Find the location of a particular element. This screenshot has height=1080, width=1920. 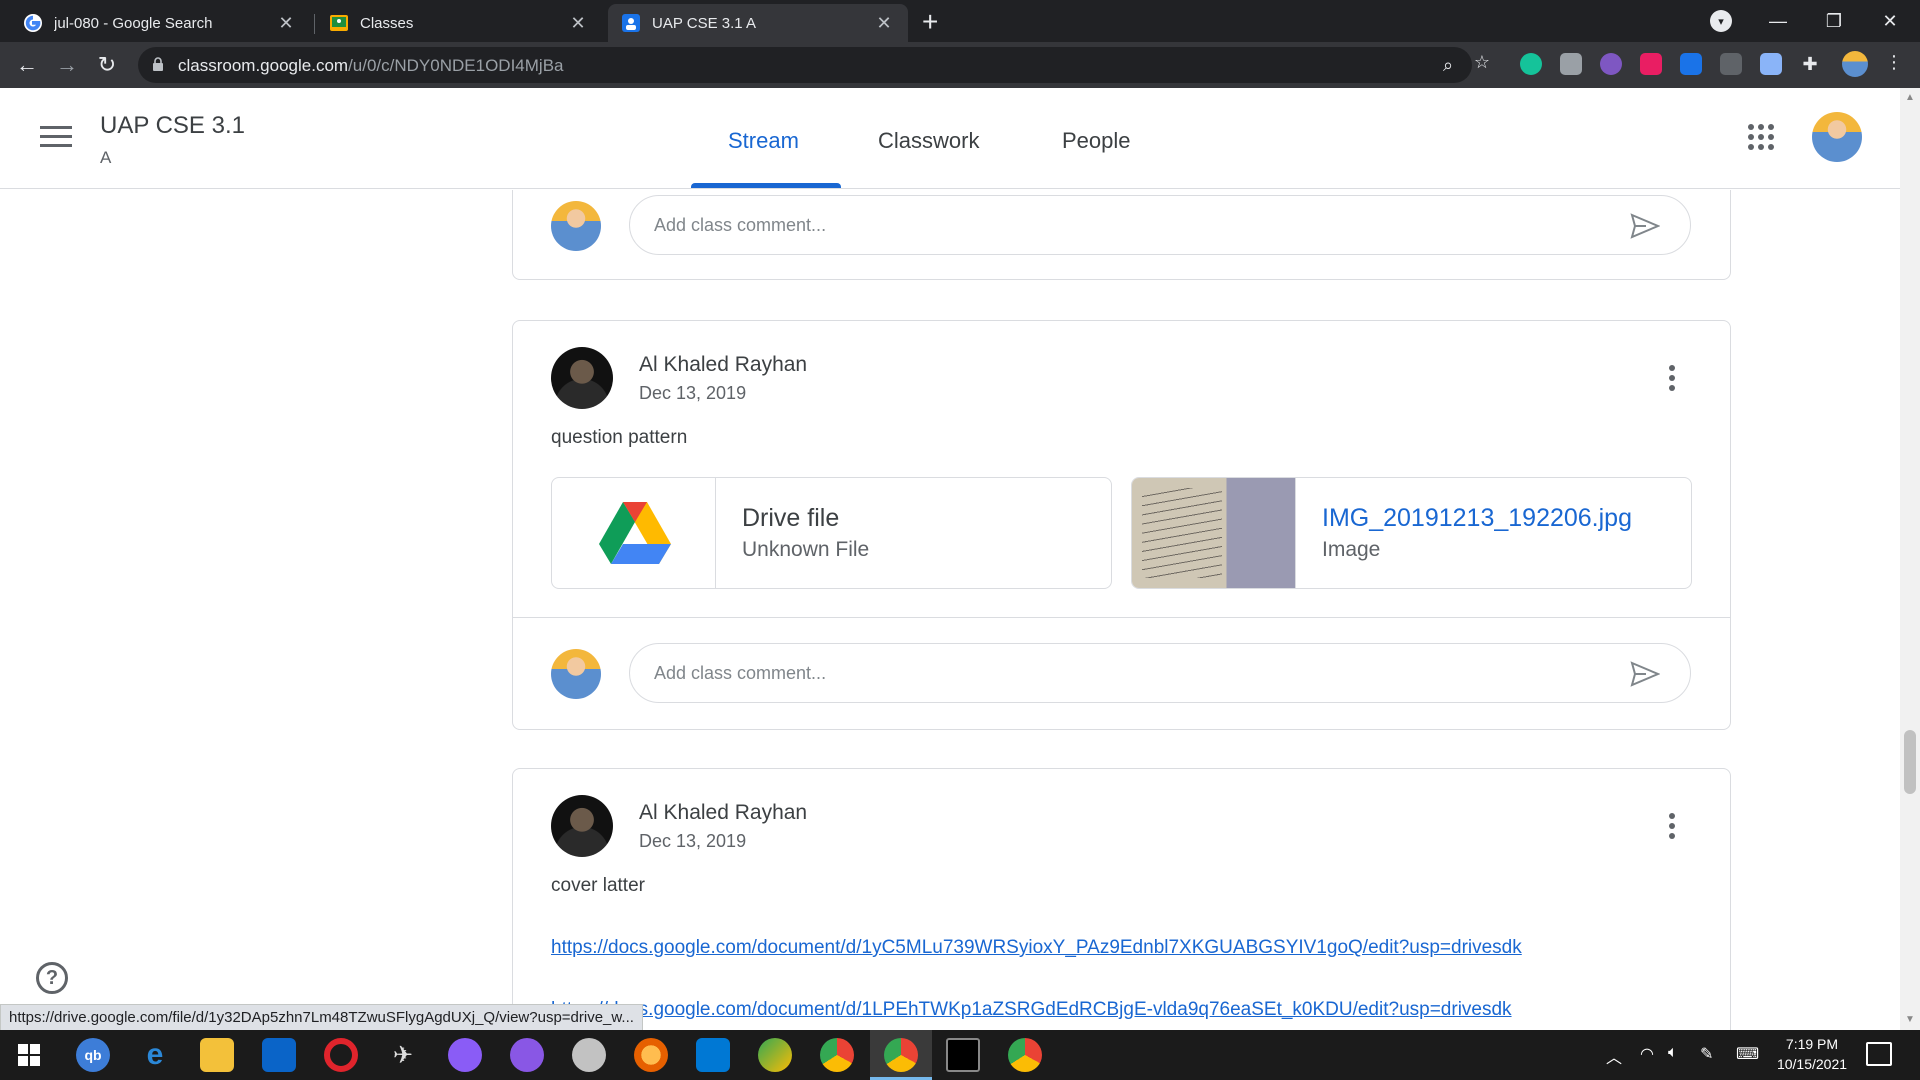

scroll-down-arrow: ▼ is located at coordinates (1910, 1019).